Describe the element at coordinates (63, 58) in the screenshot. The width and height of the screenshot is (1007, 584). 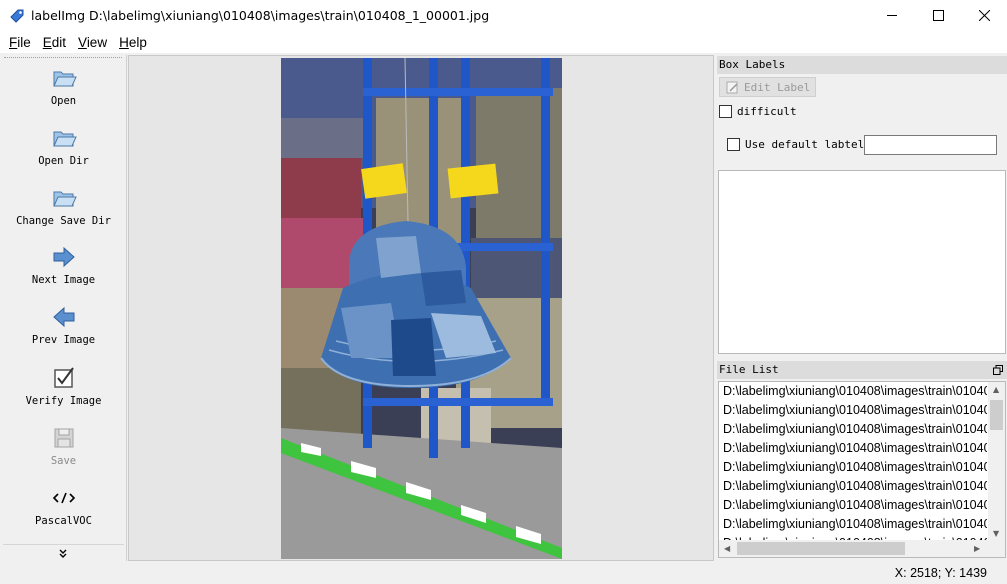
I see `toolbar-grip` at that location.